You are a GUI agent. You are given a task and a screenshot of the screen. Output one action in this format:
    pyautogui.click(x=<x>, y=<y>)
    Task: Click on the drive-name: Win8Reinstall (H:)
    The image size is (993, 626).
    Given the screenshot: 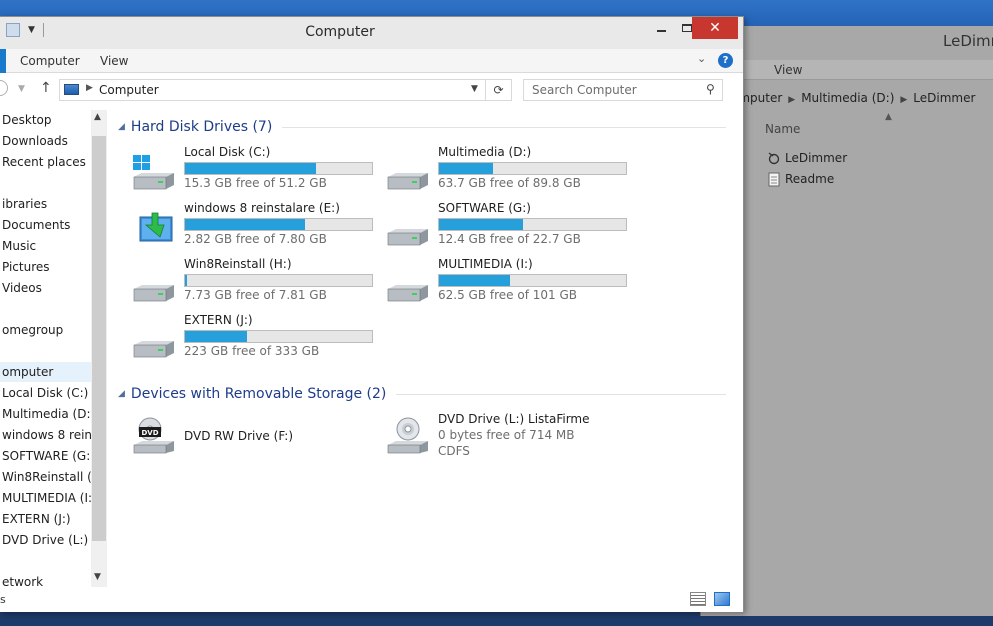 What is the action you would take?
    pyautogui.click(x=238, y=264)
    